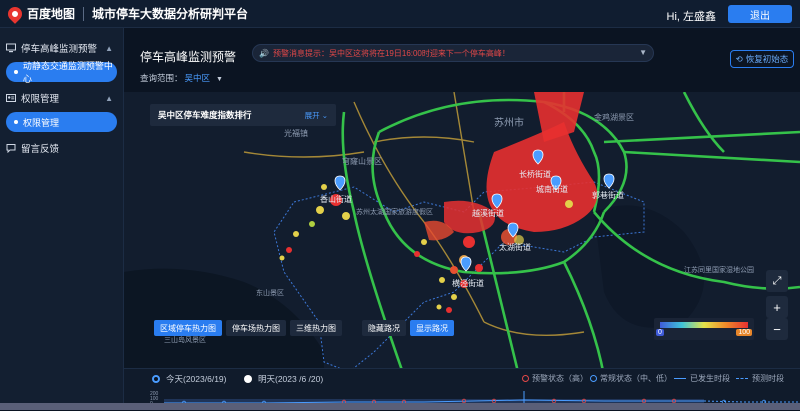 This screenshot has width=800, height=411. I want to click on map-label: 太湖街道, so click(515, 247).